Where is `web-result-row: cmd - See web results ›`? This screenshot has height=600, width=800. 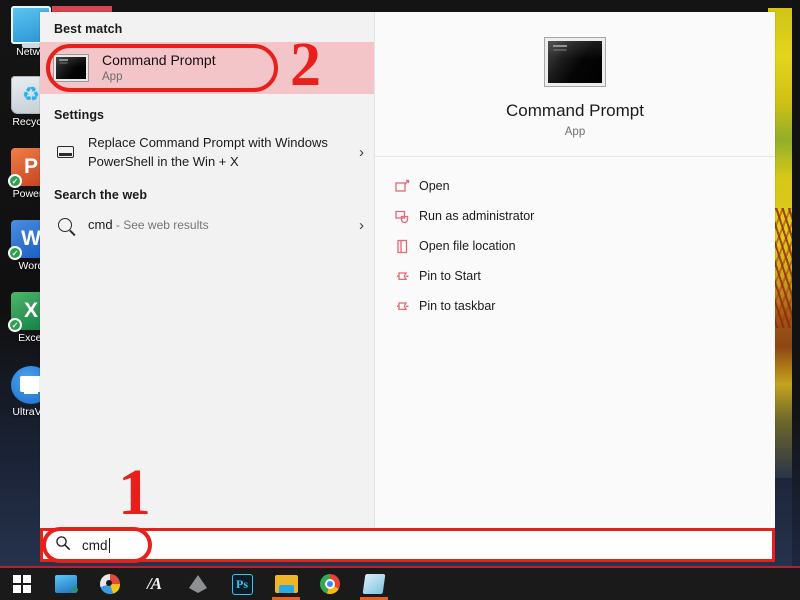 web-result-row: cmd - See web results › is located at coordinates (207, 225).